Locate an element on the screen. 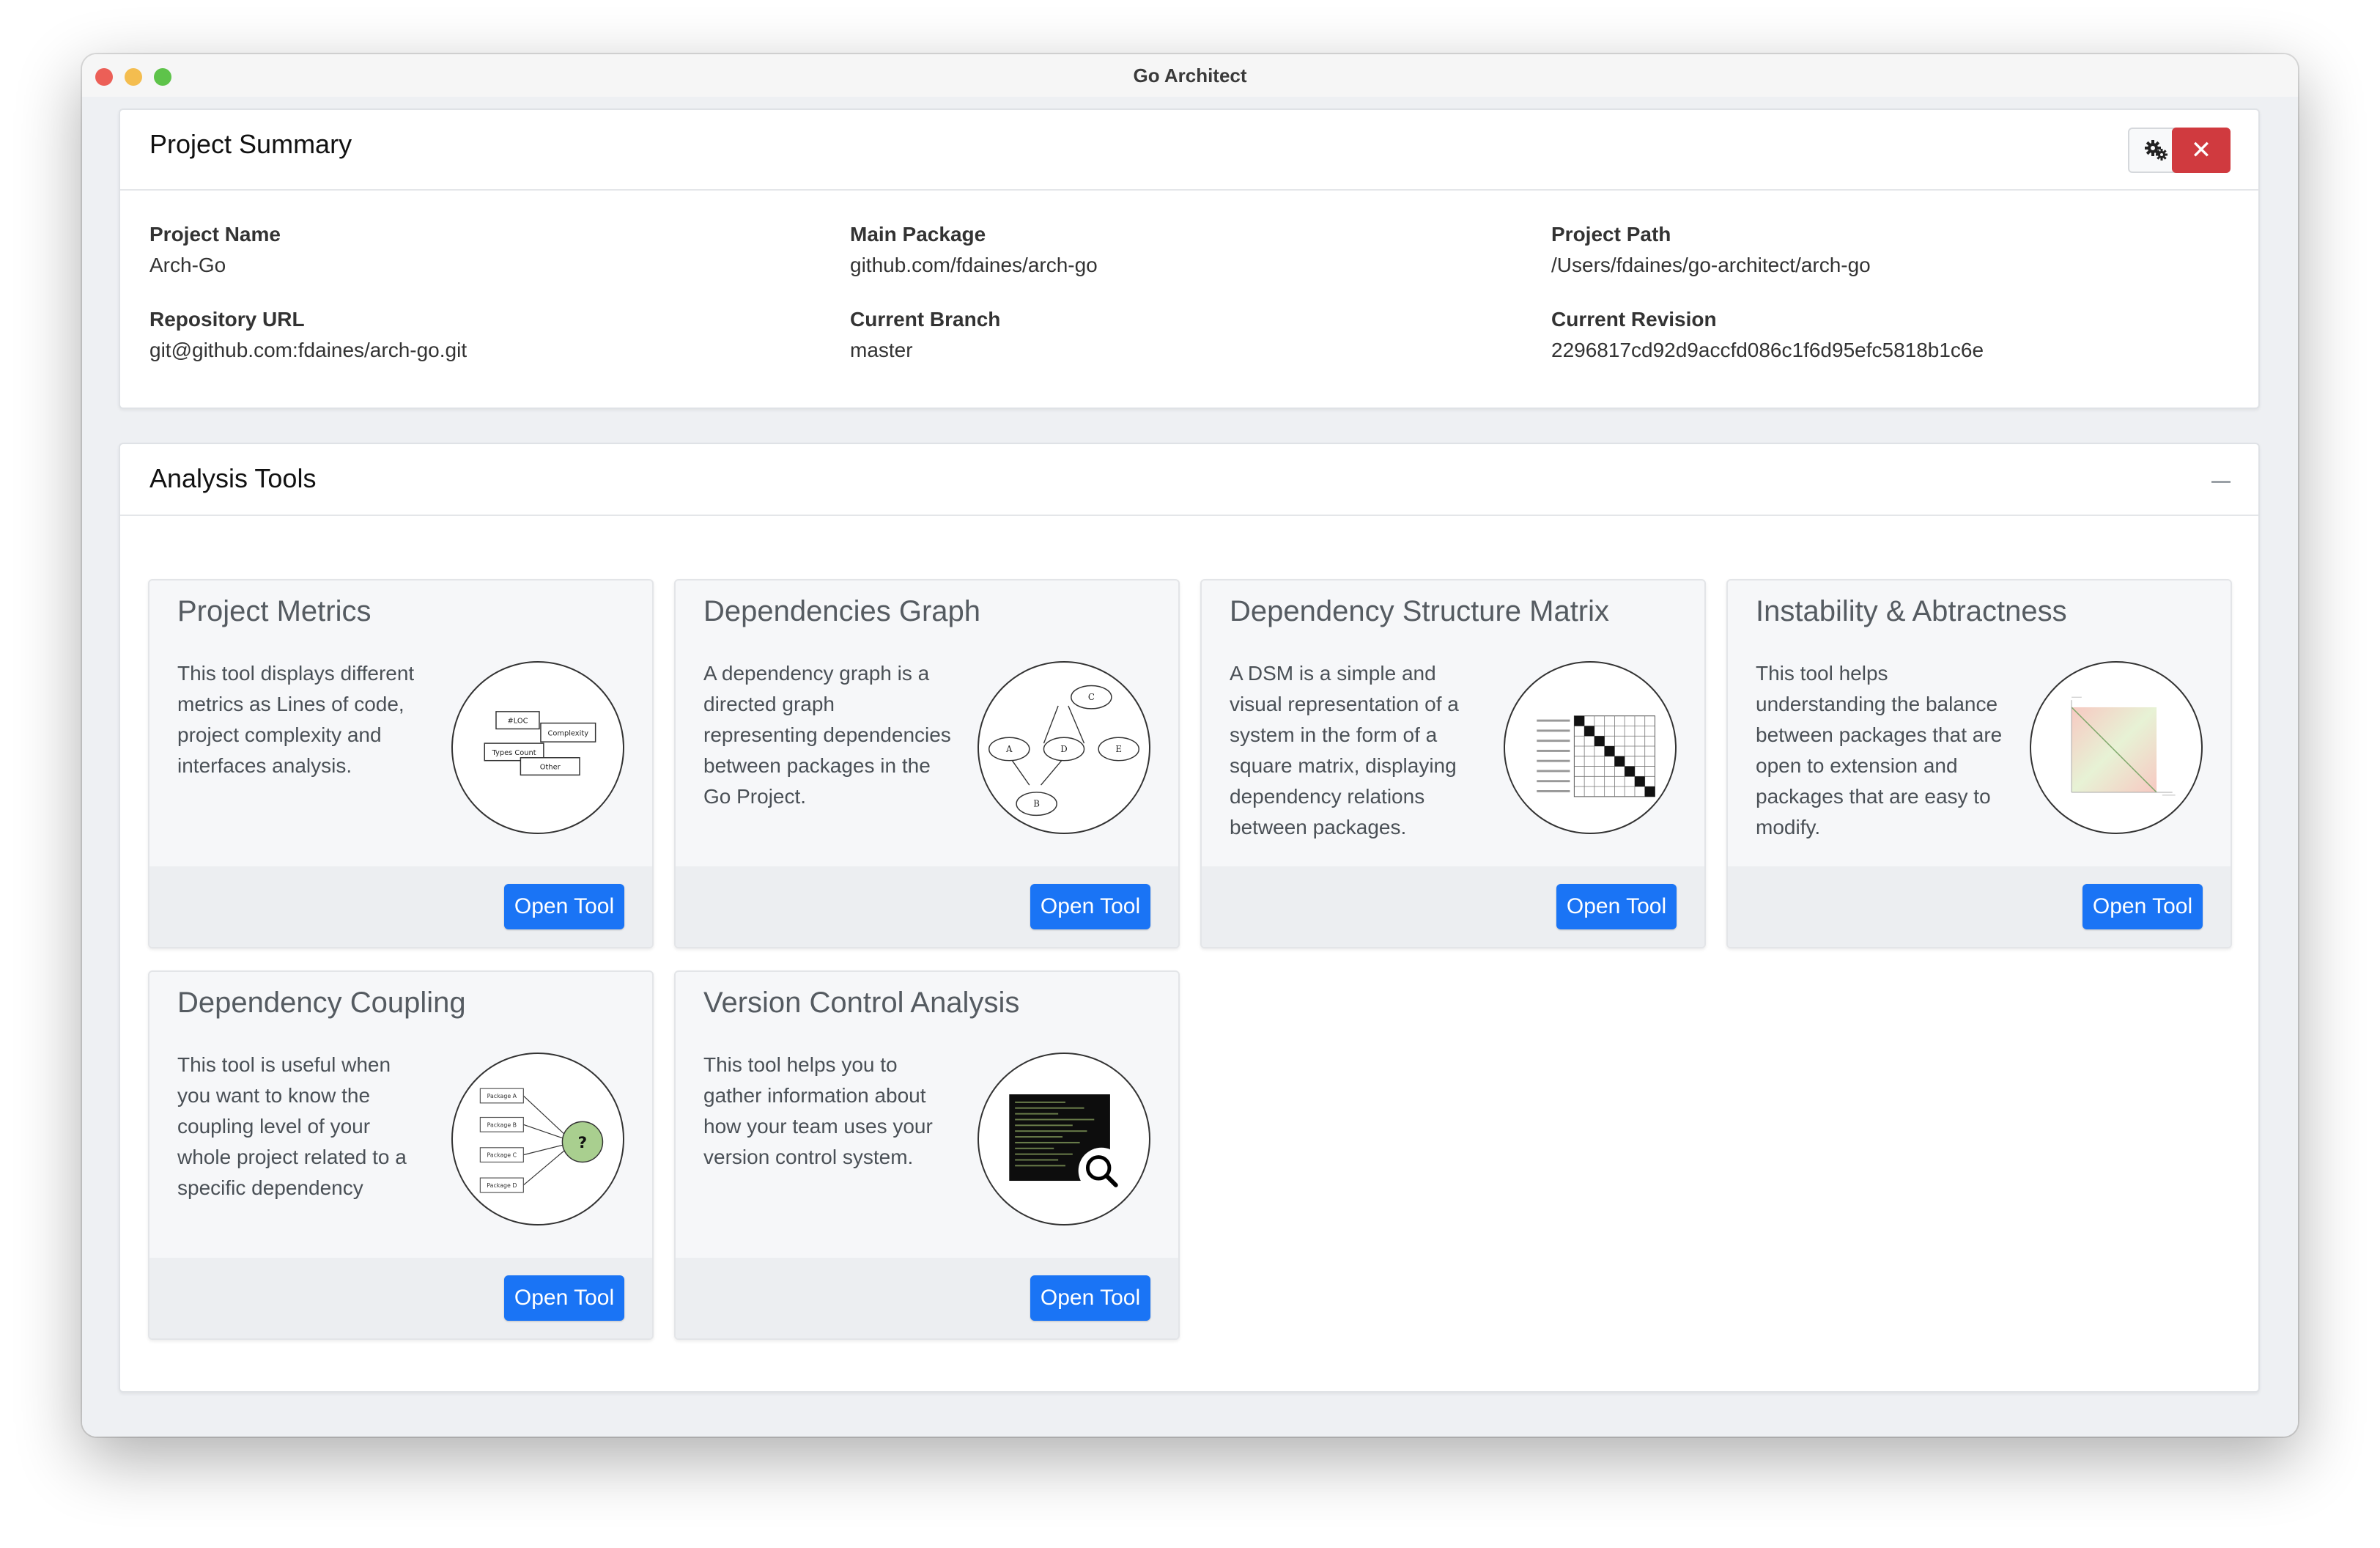  coupling-label: Package C is located at coordinates (502, 1155).